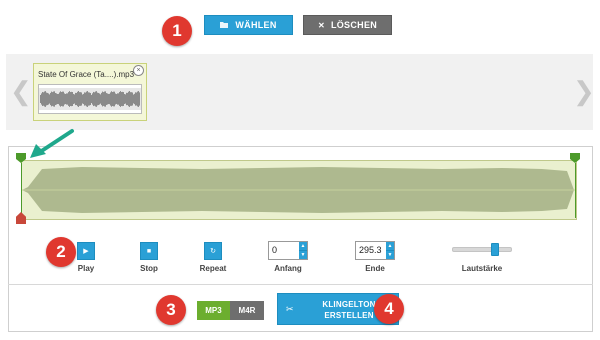 The width and height of the screenshot is (600, 340). I want to click on delete-label: LÖSCHEN, so click(354, 25).